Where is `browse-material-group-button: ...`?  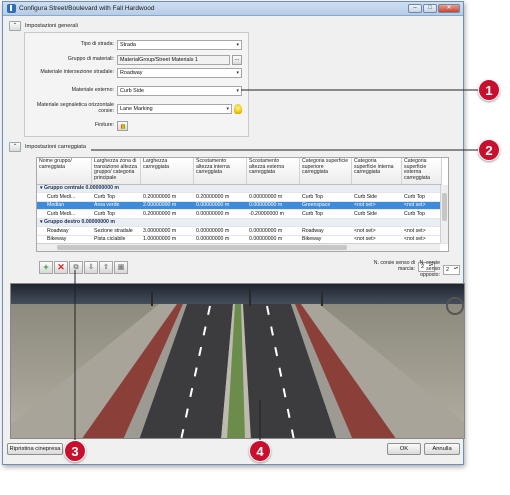
browse-material-group-button: ... is located at coordinates (237, 60).